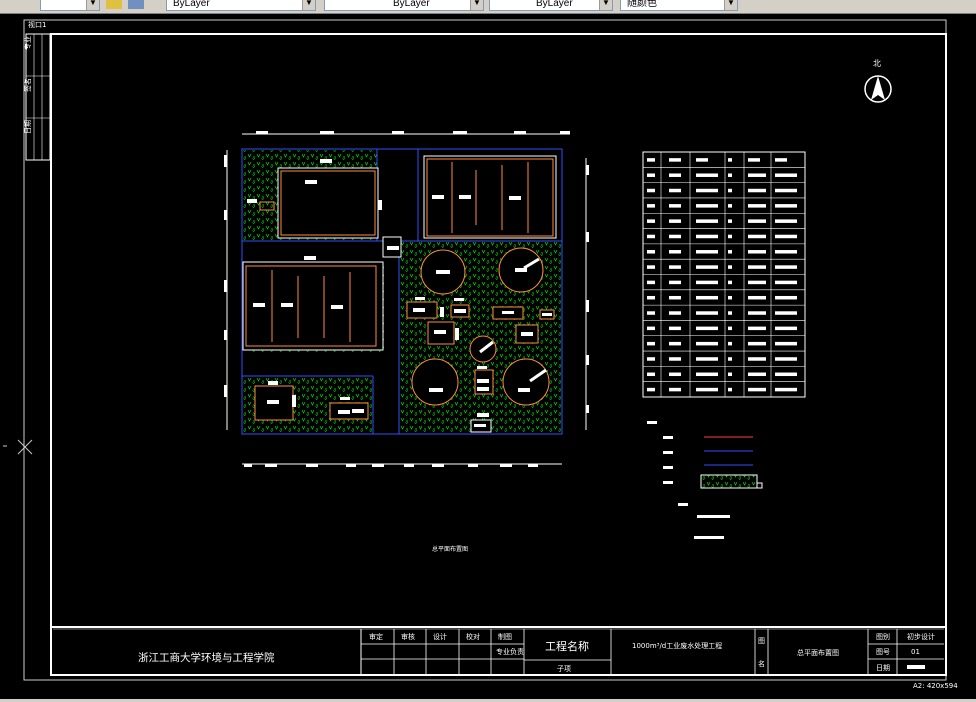  Describe the element at coordinates (705, 480) in the screenshot. I see `line-legend` at that location.